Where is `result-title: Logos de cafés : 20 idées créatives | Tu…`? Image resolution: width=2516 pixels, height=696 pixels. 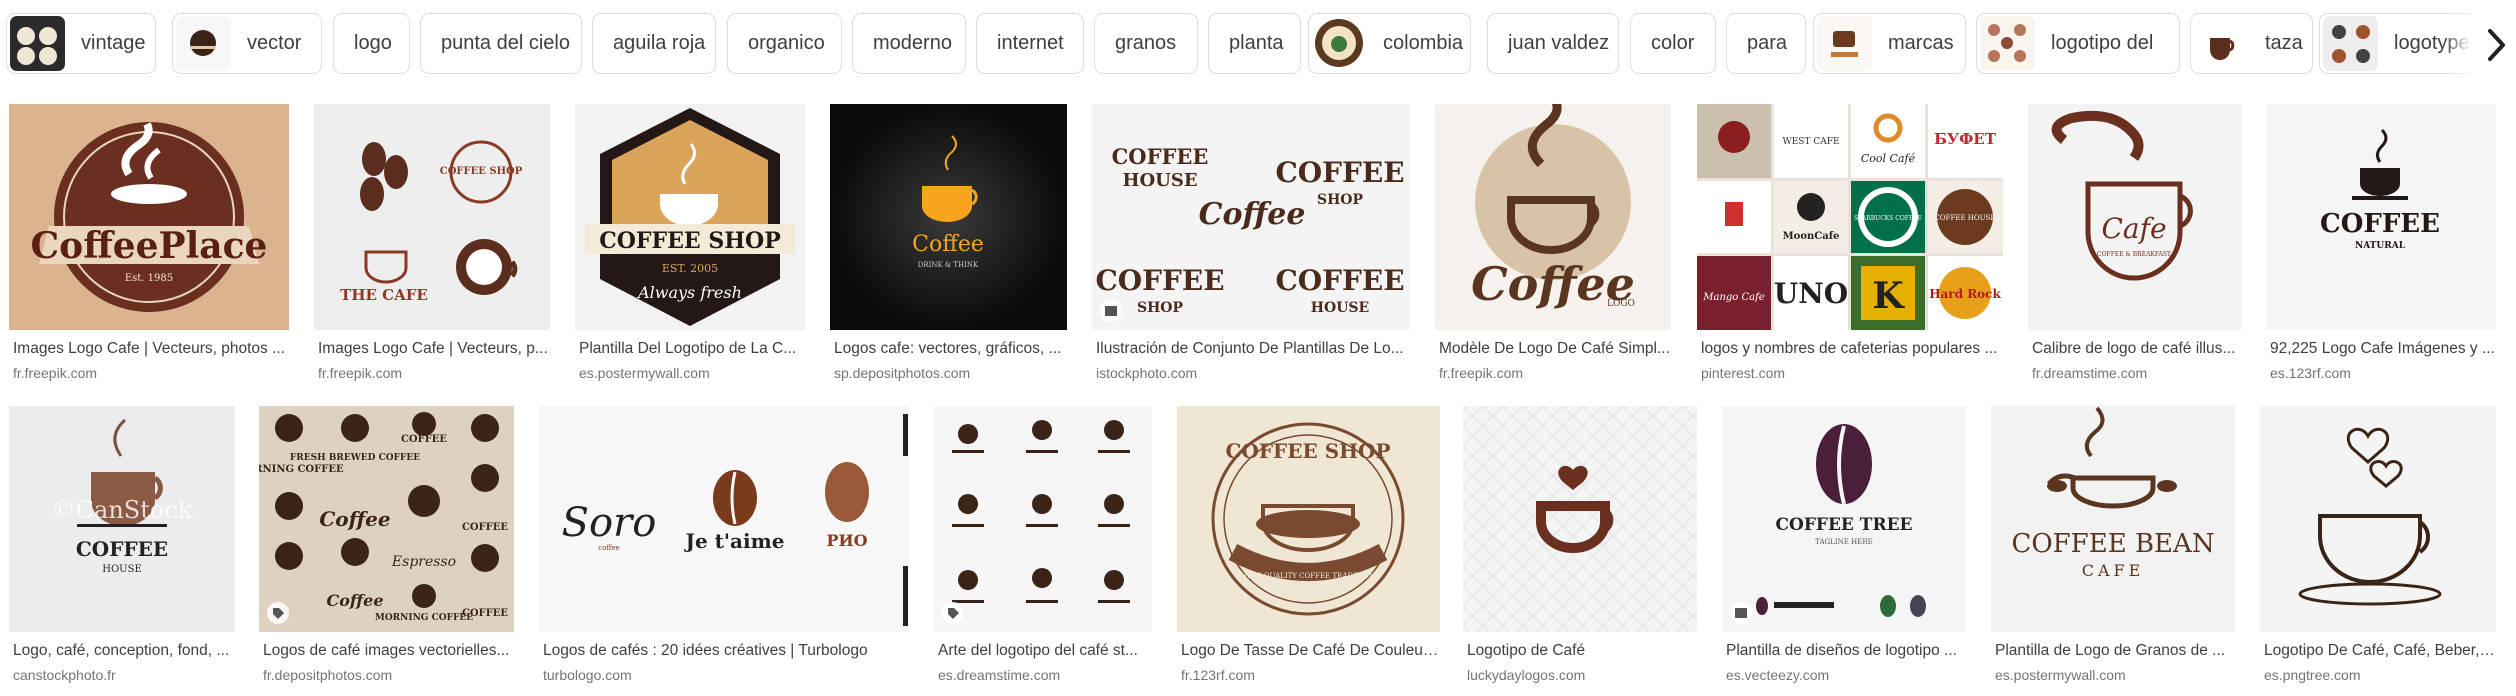
result-title: Logos de cafés : 20 idées créatives | Tu… is located at coordinates (726, 651).